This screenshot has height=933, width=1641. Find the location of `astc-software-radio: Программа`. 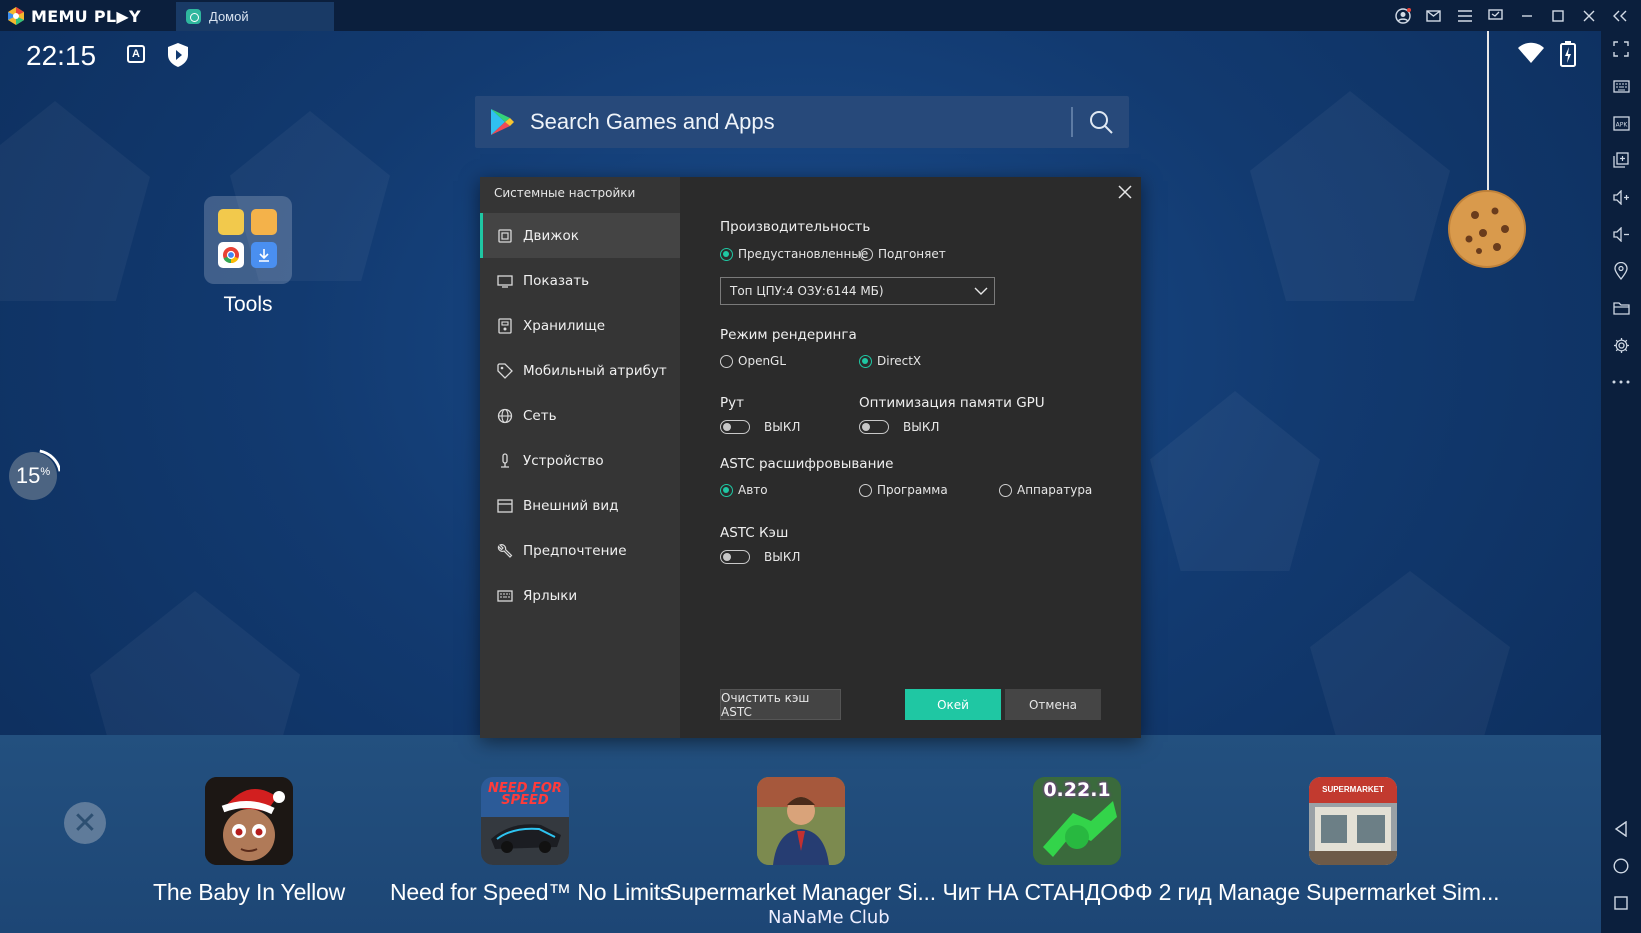

astc-software-radio: Программа is located at coordinates (903, 490).